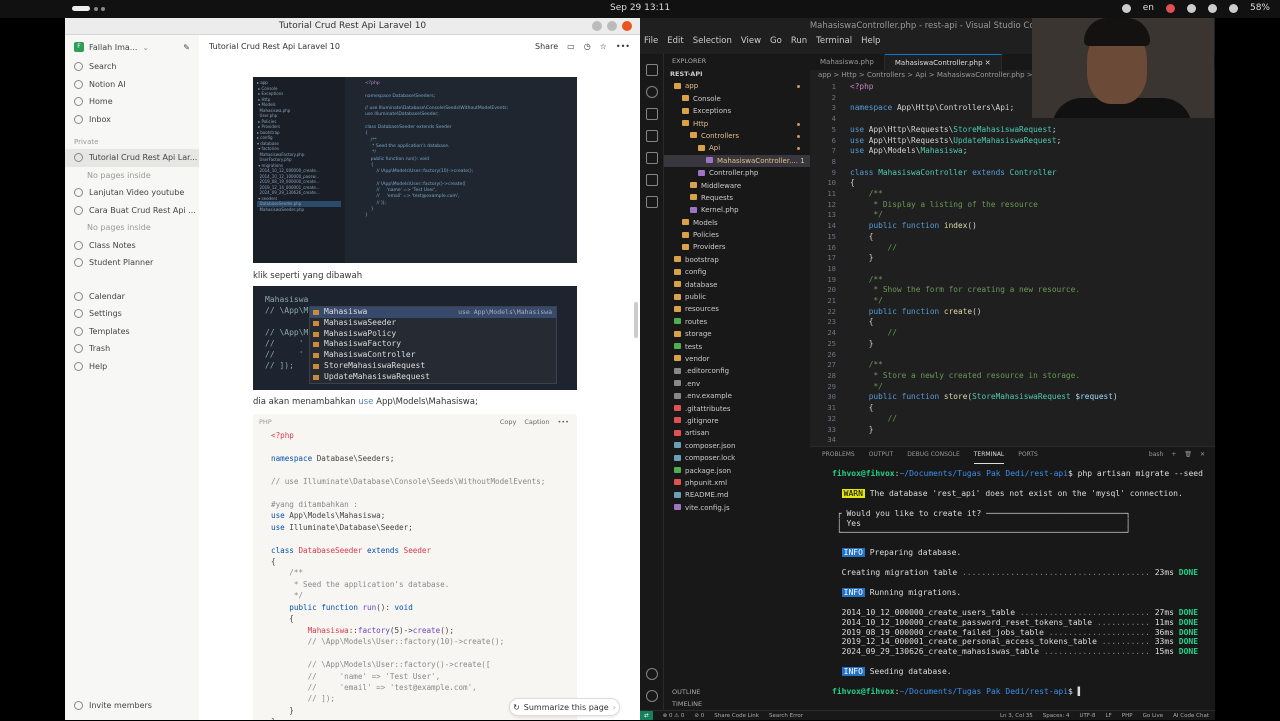 This screenshot has height=721, width=1280. Describe the element at coordinates (640, 8) in the screenshot. I see `system-clock: Sep 29 13:11` at that location.